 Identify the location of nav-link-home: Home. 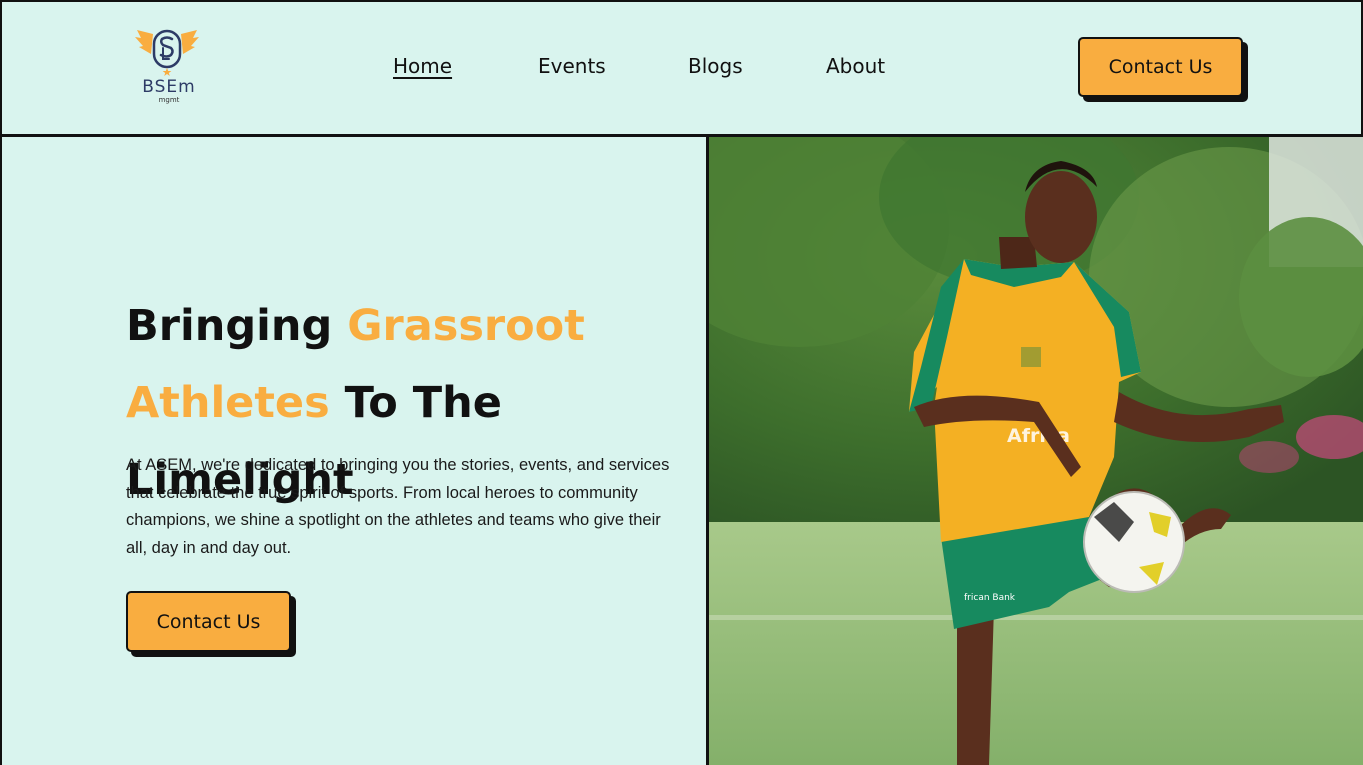
(422, 66).